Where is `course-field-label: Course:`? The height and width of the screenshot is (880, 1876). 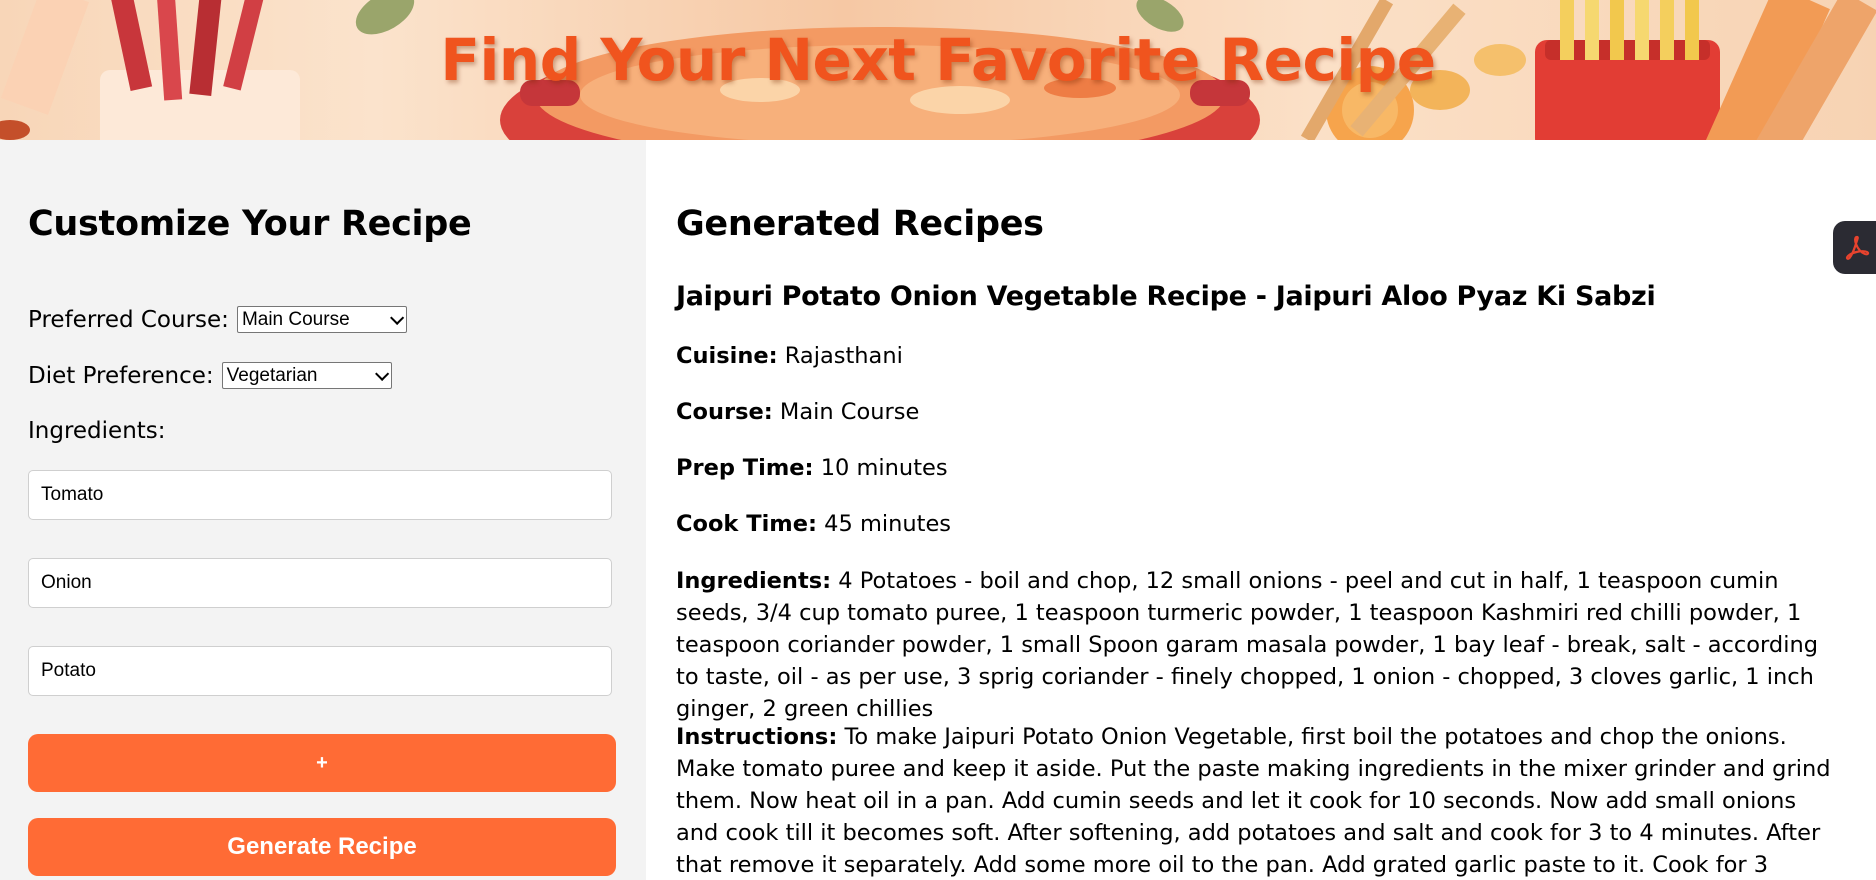
course-field-label: Course: is located at coordinates (724, 412).